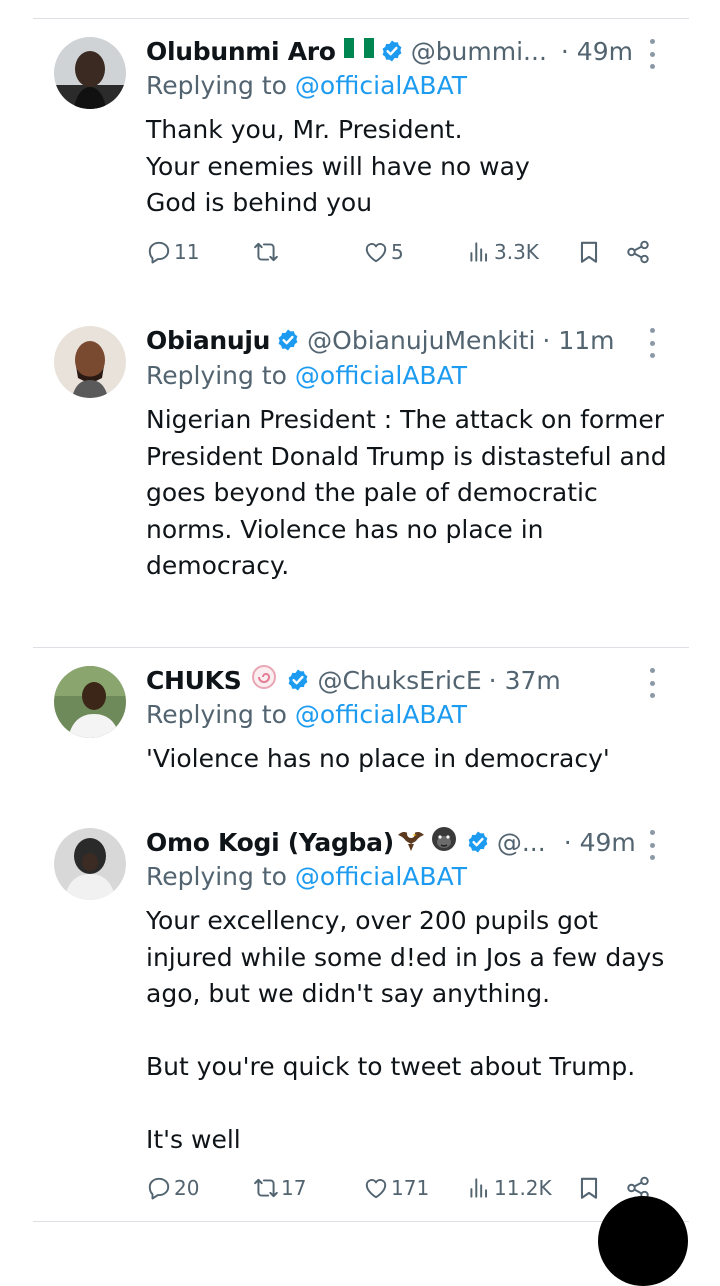 The image size is (720, 1286). Describe the element at coordinates (397, 252) in the screenshot. I see `like-count: 5` at that location.